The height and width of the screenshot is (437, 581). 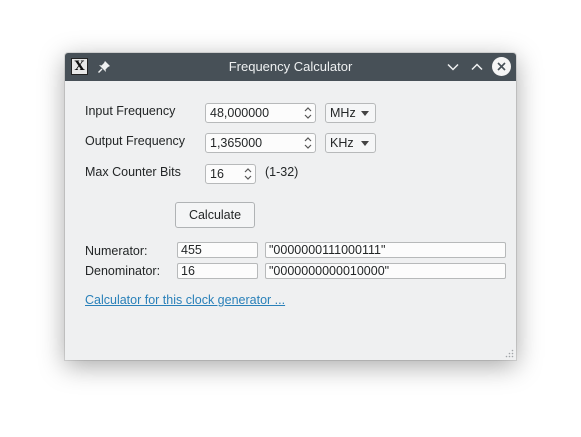 What do you see at coordinates (135, 141) in the screenshot?
I see `output-frequency-label: Output Frequency` at bounding box center [135, 141].